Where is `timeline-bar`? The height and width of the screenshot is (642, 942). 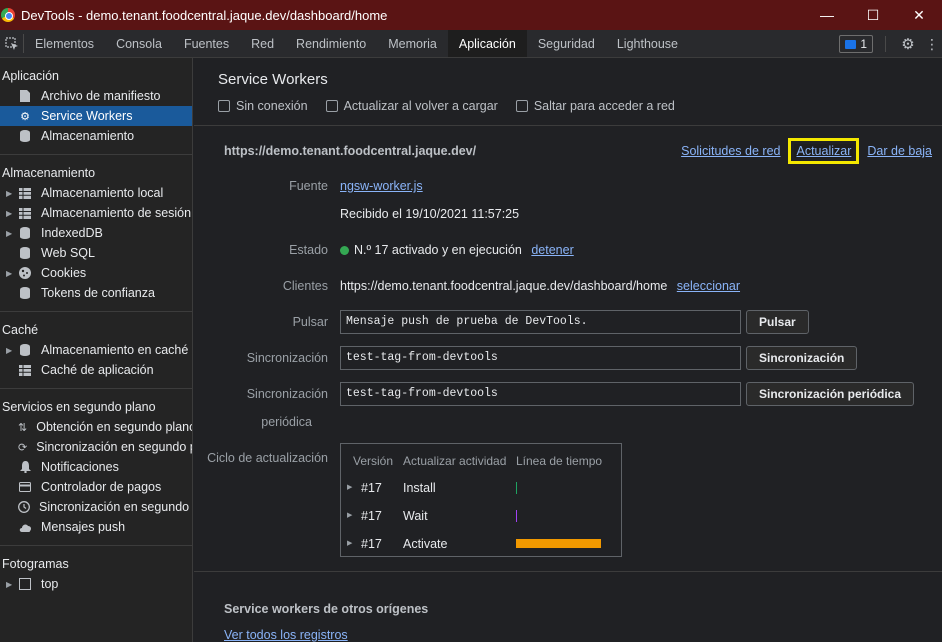
timeline-bar is located at coordinates (516, 516).